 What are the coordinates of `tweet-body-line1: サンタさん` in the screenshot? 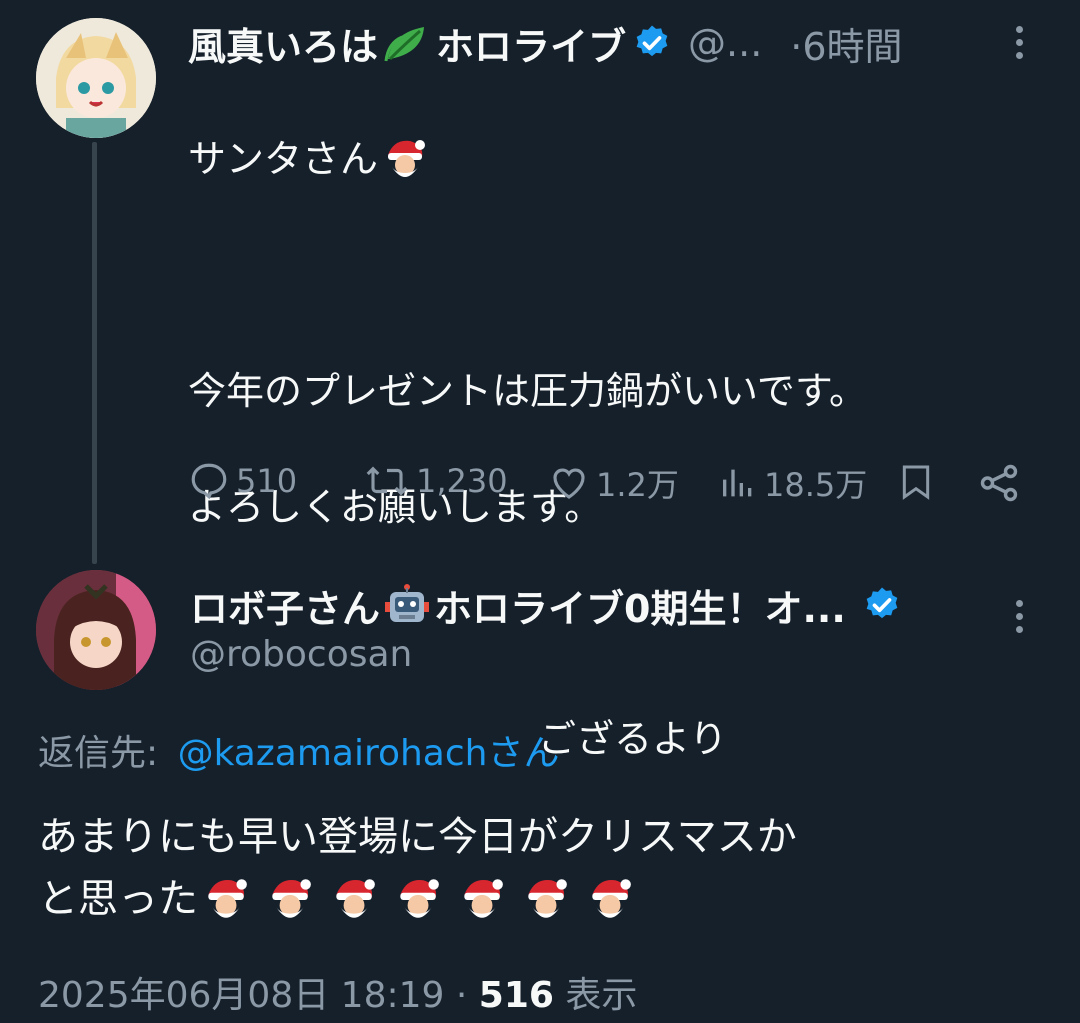 It's located at (283, 159).